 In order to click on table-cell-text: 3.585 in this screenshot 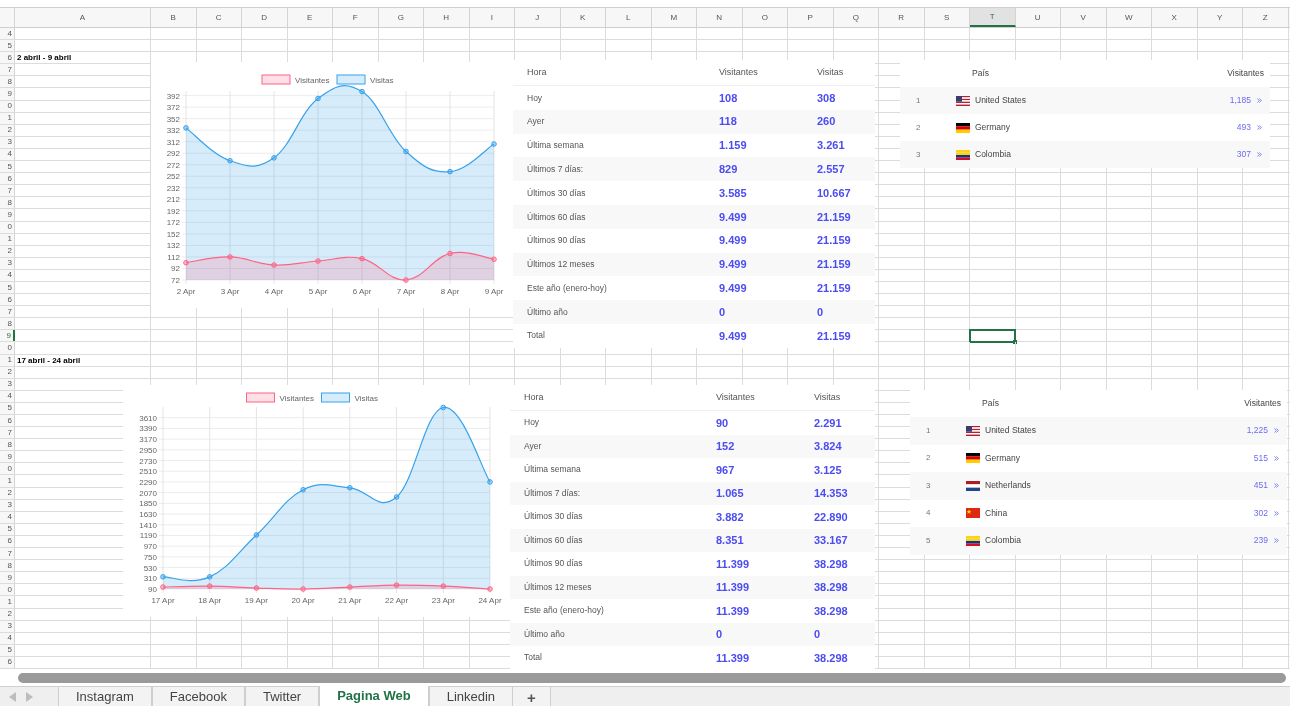, I will do `click(733, 193)`.